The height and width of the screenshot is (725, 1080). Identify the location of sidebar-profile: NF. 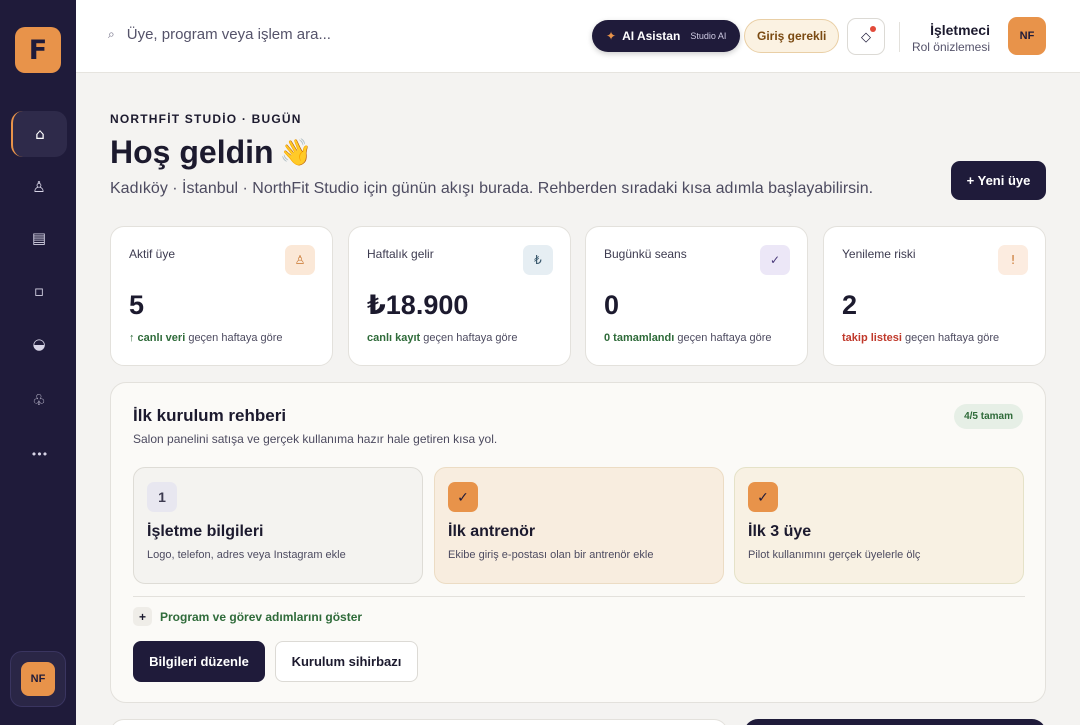
(38, 679).